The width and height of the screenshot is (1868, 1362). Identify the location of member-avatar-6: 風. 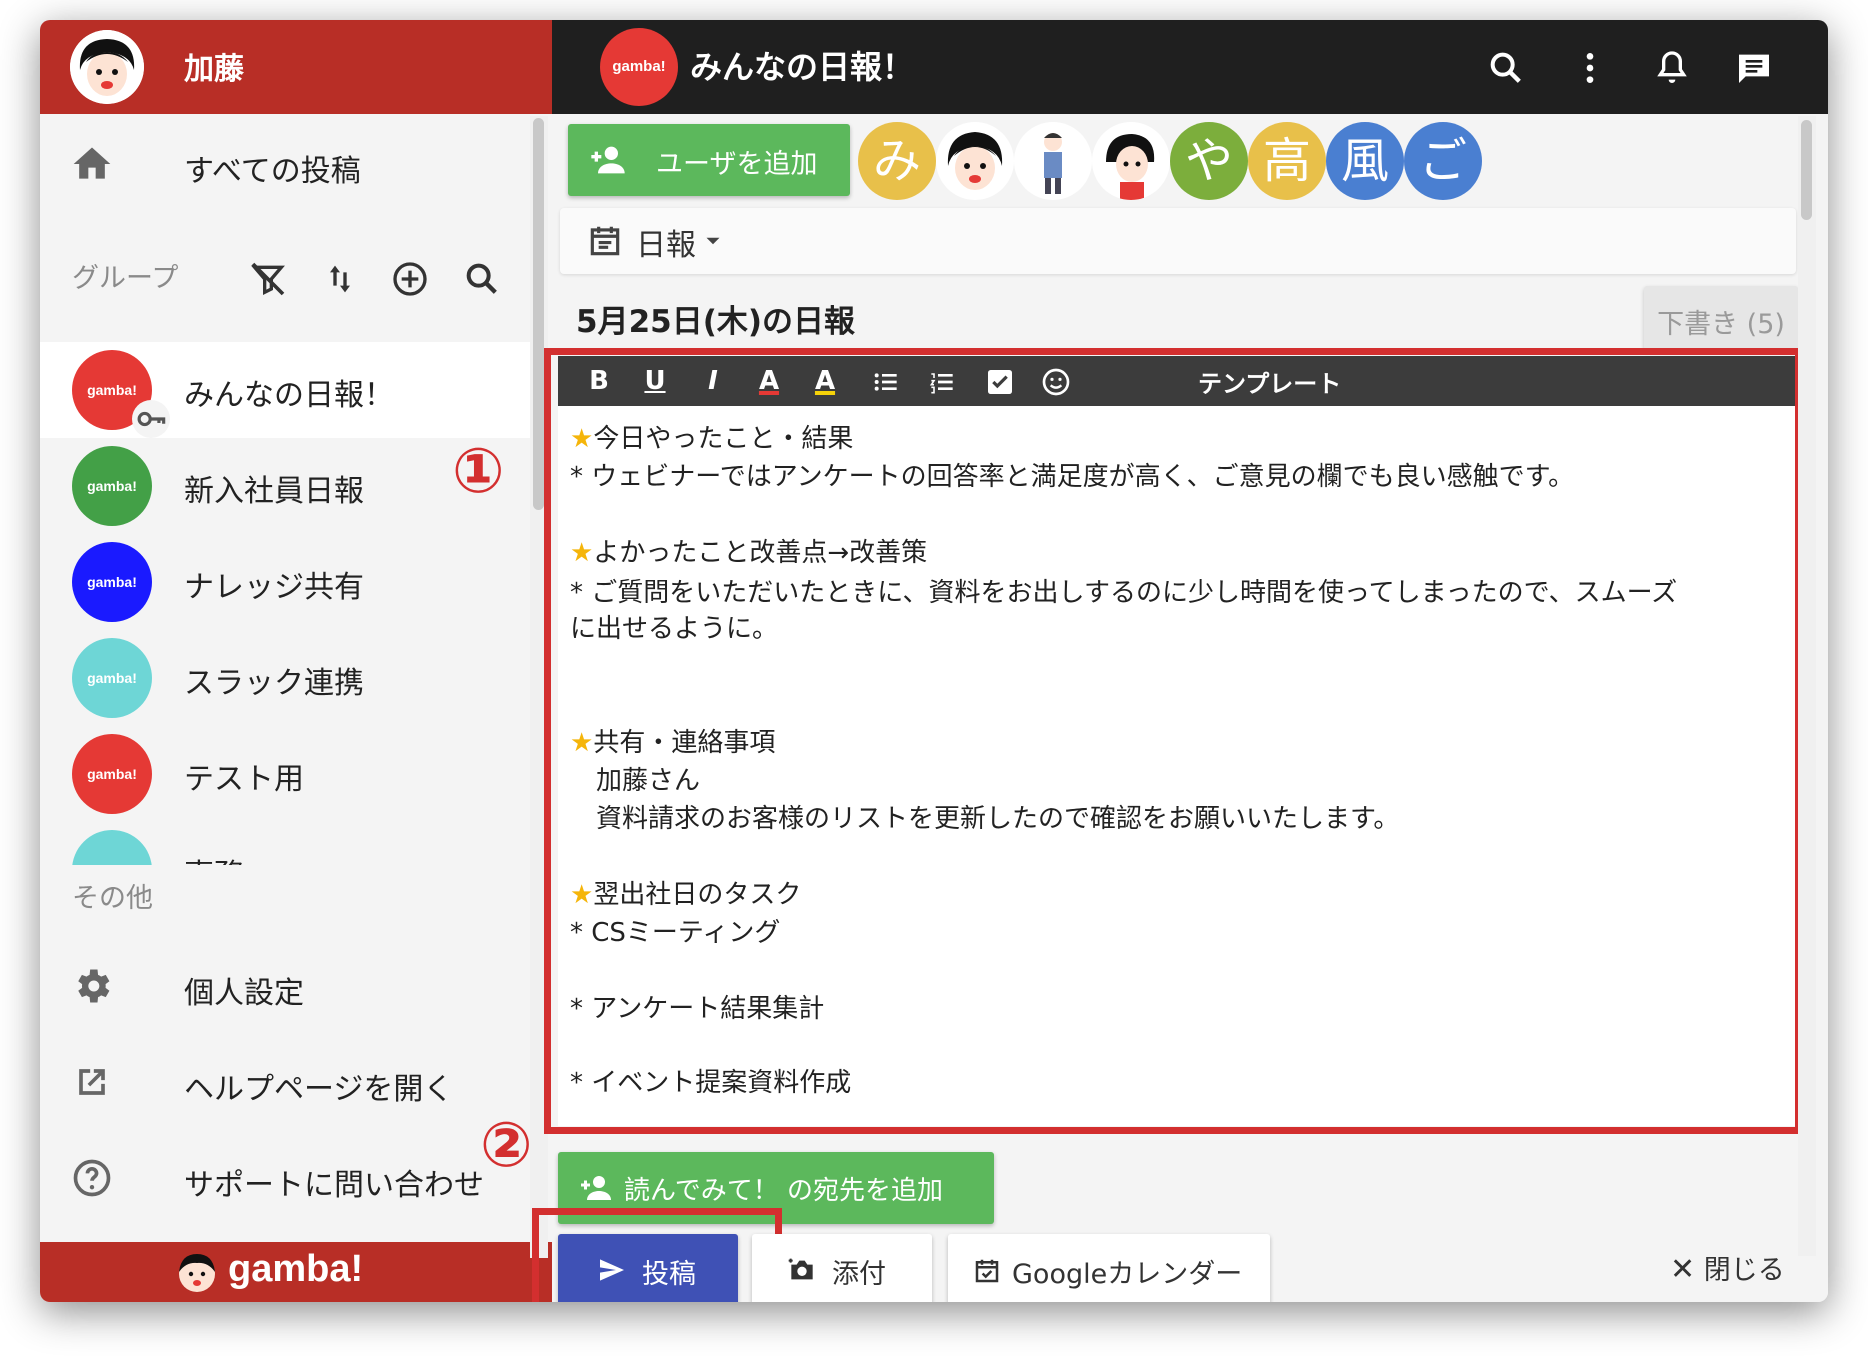
(1365, 161).